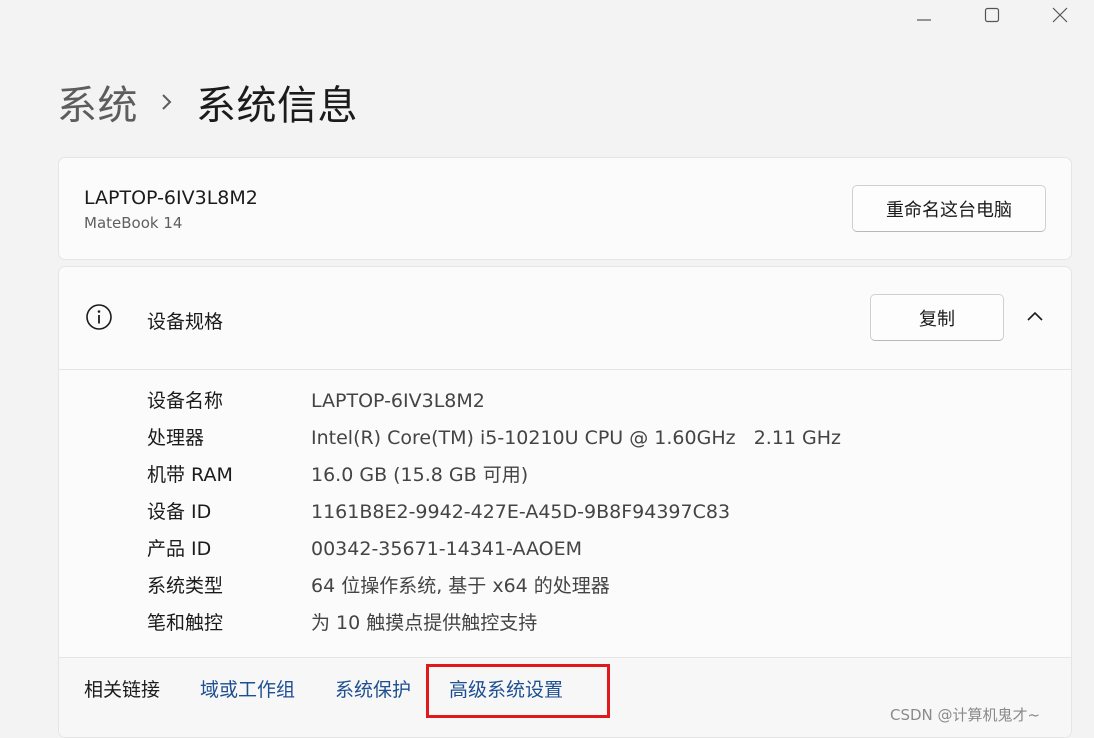  I want to click on maximize-icon, so click(992, 15).